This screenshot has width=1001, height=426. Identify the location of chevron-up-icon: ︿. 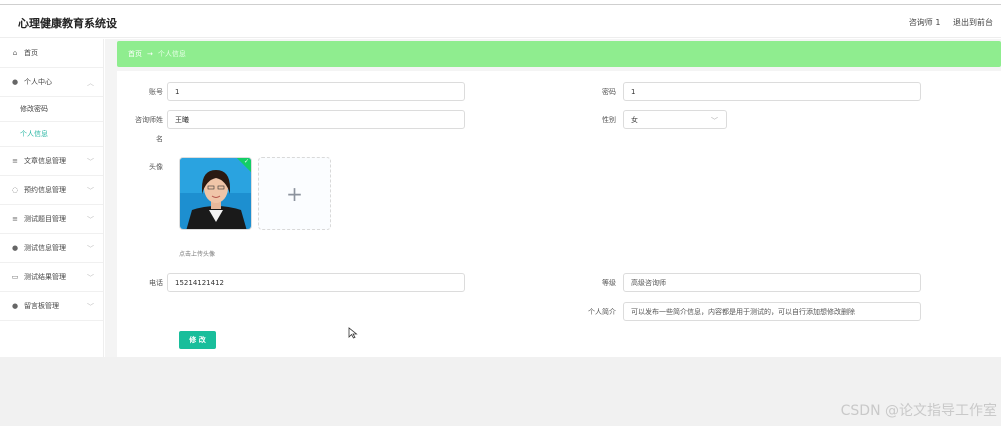
(90, 83).